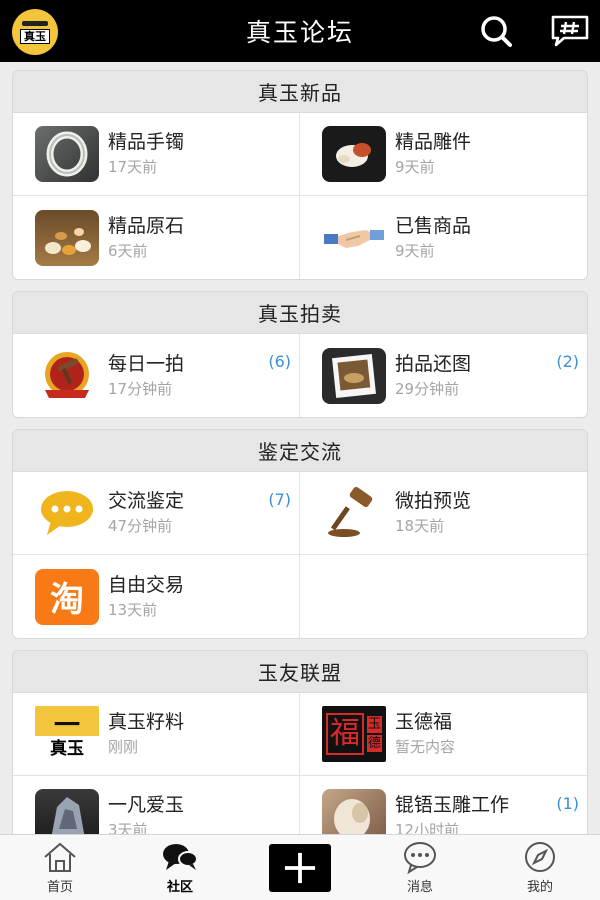 The image size is (600, 900). Describe the element at coordinates (146, 142) in the screenshot. I see `board-name: 精品手镯` at that location.